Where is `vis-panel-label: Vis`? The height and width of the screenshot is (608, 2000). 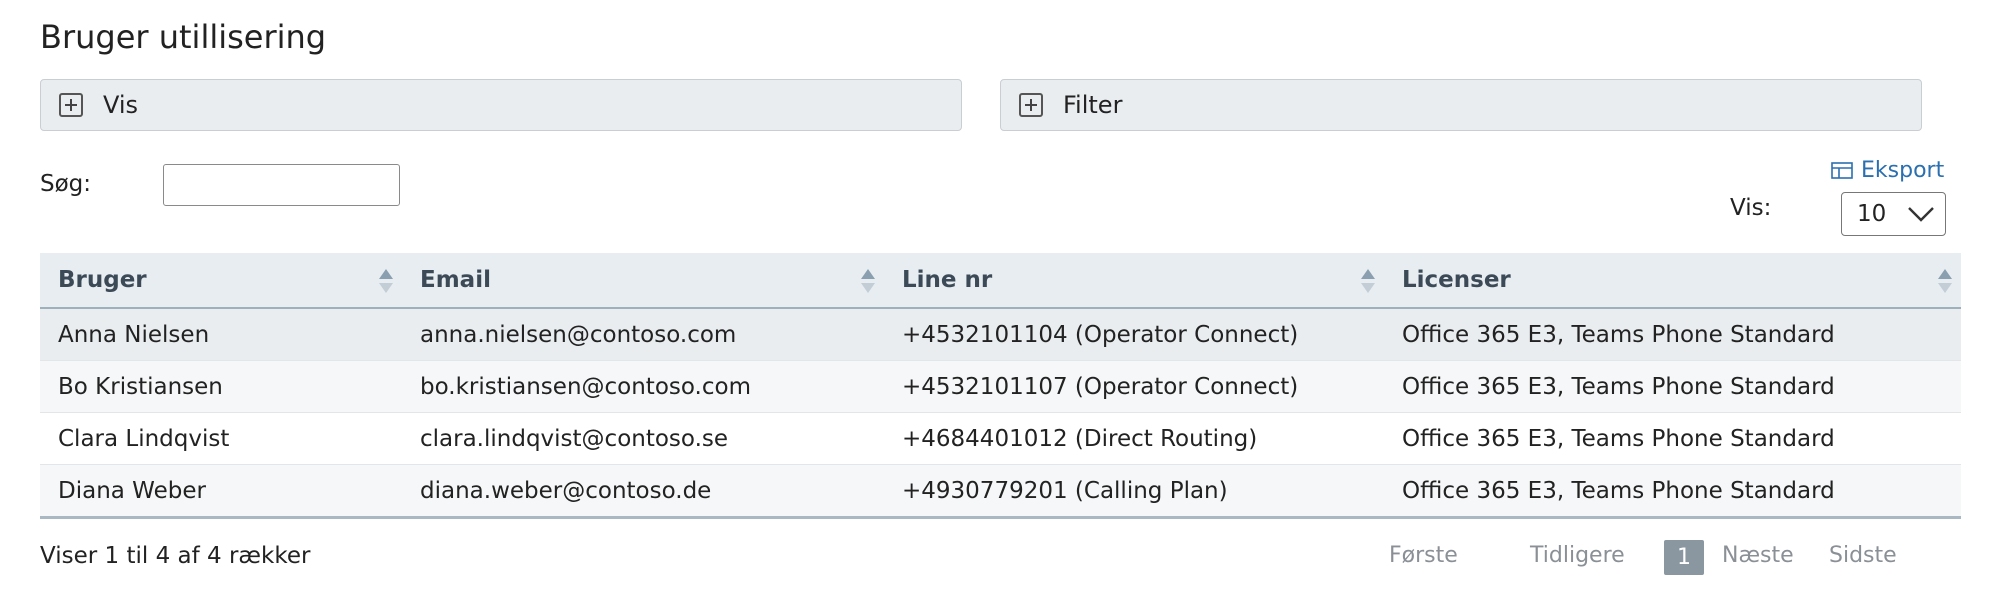 vis-panel-label: Vis is located at coordinates (121, 105).